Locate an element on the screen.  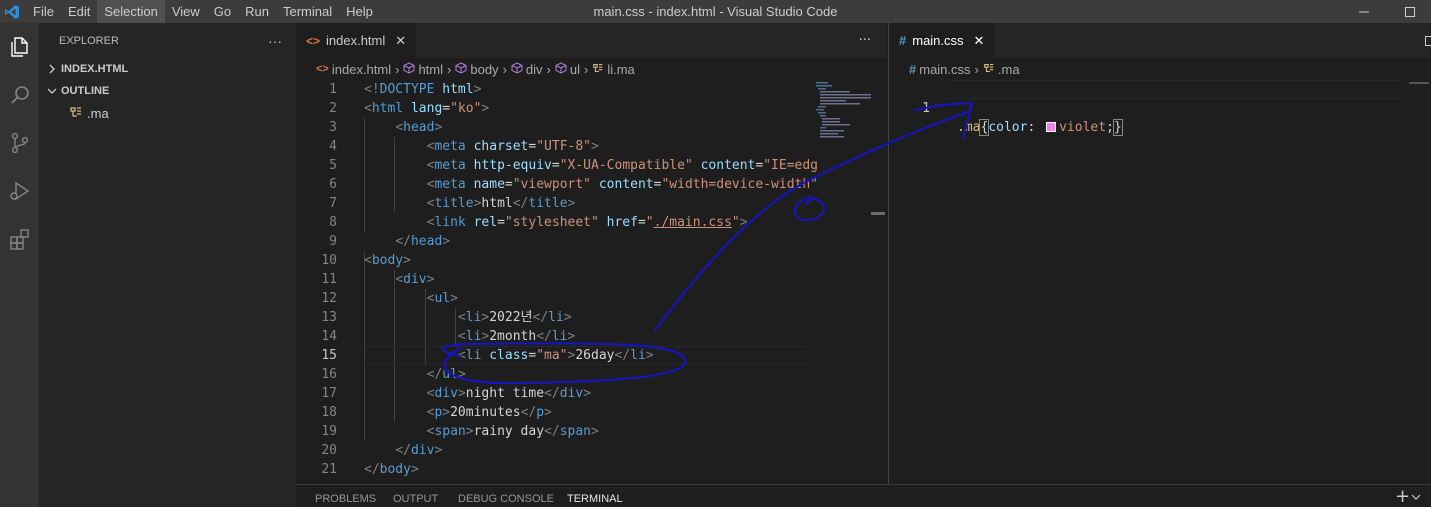
menu-help: Help is located at coordinates (359, 11).